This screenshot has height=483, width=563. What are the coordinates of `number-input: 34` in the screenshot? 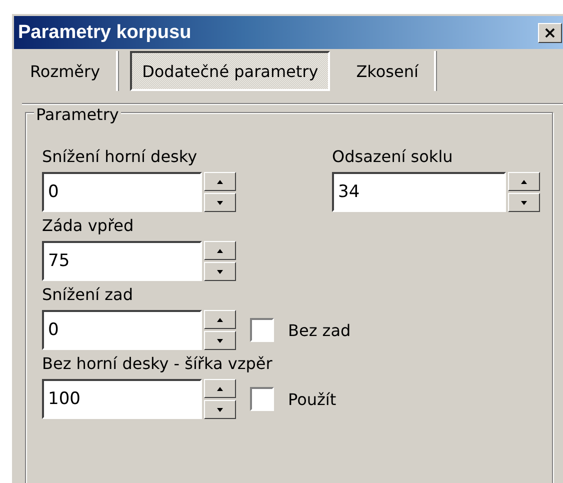 It's located at (419, 192).